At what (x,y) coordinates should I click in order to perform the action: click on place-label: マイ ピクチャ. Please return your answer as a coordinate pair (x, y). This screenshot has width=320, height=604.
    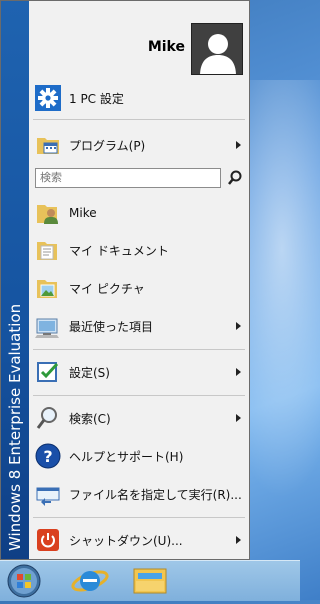
    Looking at the image, I should click on (107, 288).